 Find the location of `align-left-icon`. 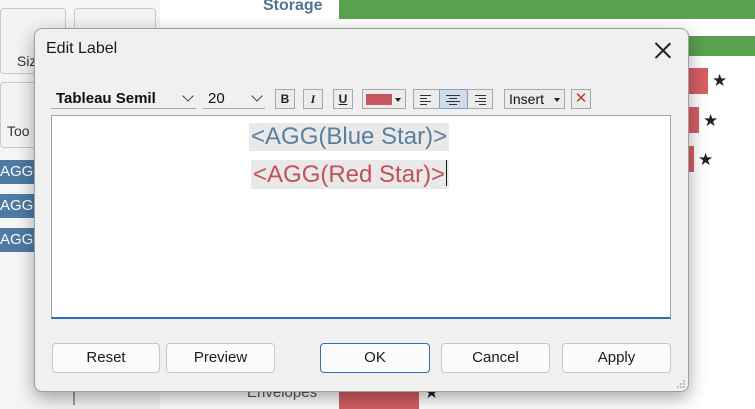

align-left-icon is located at coordinates (425, 95).